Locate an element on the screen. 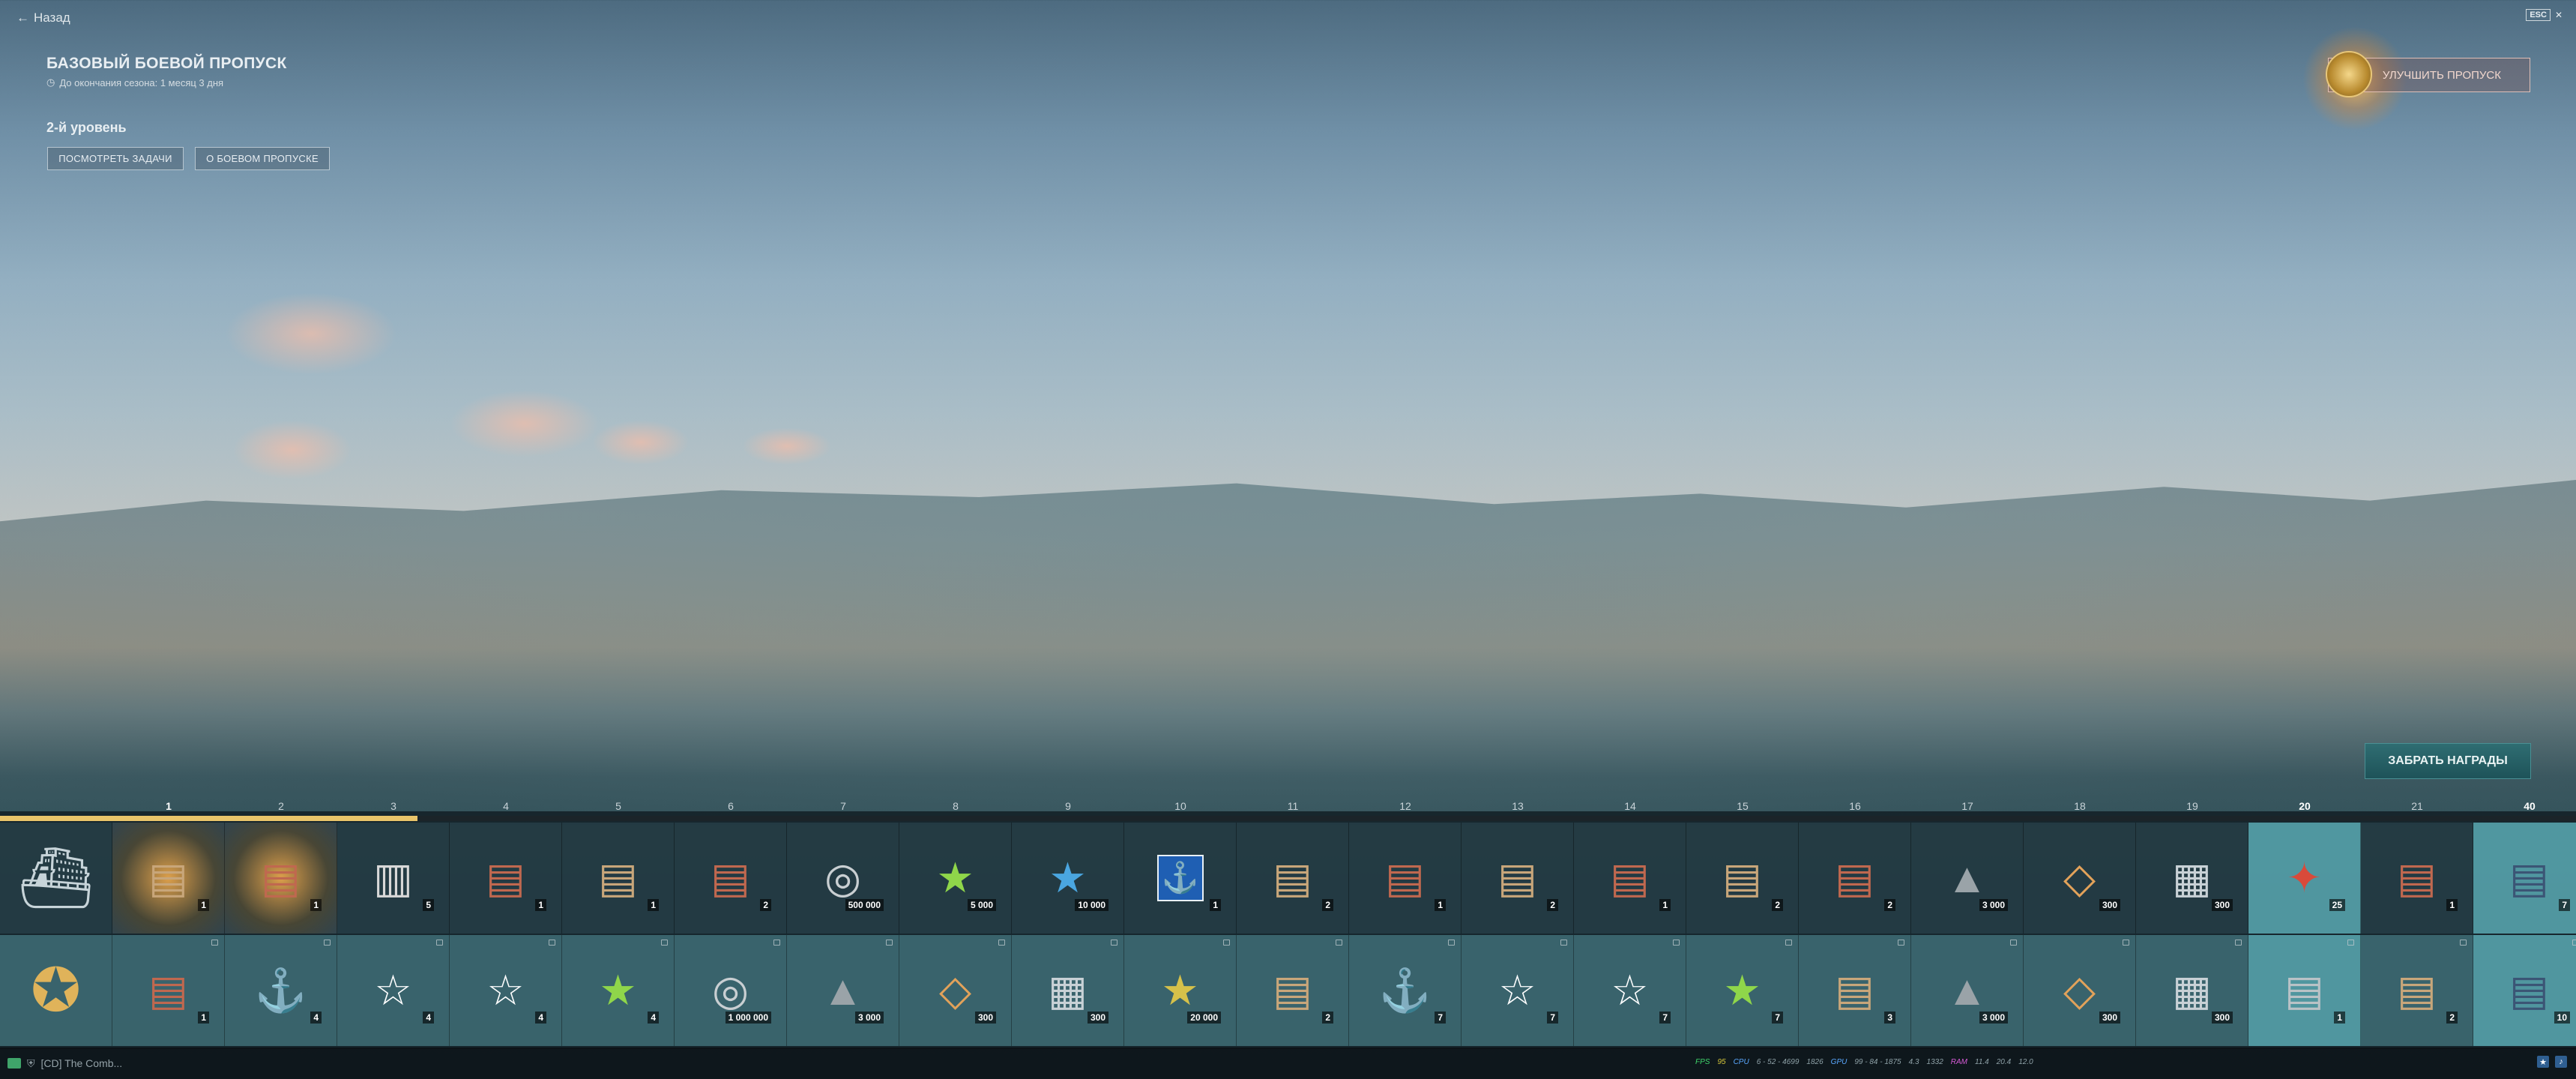  esc-button: ESC ✕ is located at coordinates (2544, 15).